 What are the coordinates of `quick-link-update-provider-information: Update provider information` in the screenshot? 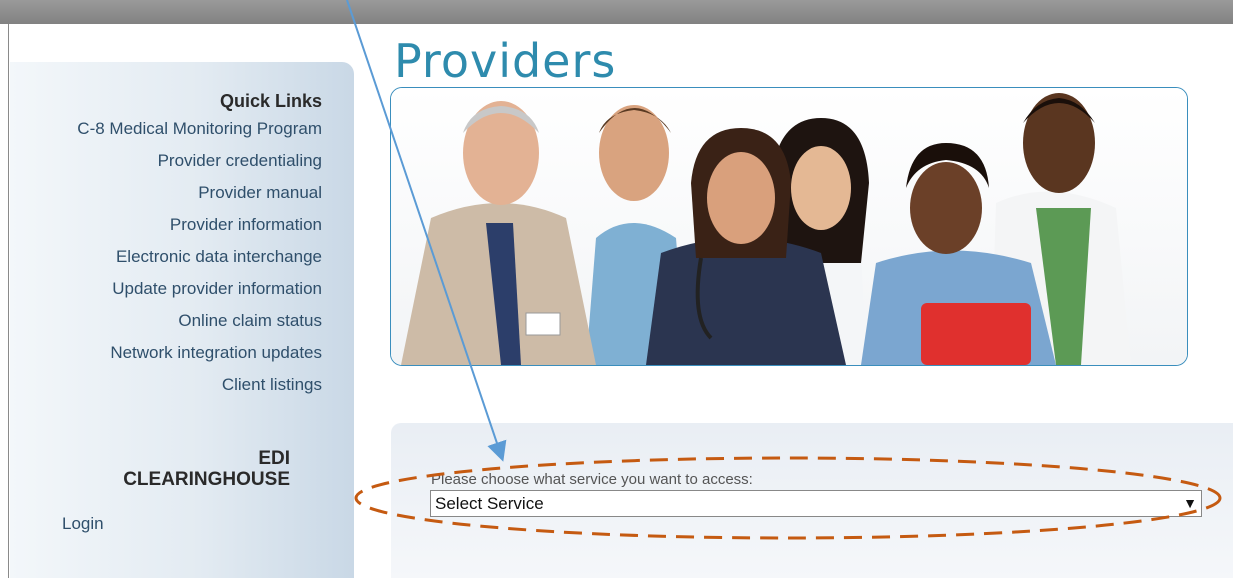 It's located at (199, 293).